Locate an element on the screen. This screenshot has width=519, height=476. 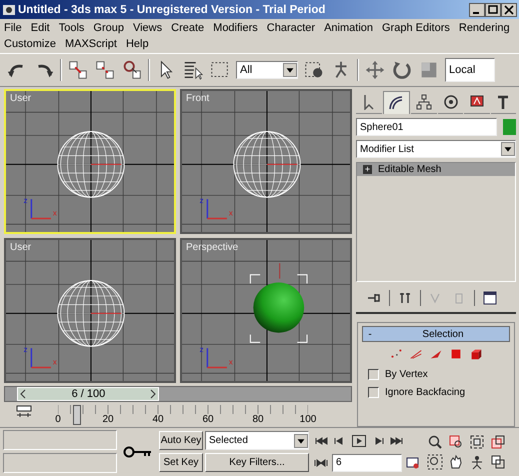
selection-filter-dropdown: All is located at coordinates (267, 70).